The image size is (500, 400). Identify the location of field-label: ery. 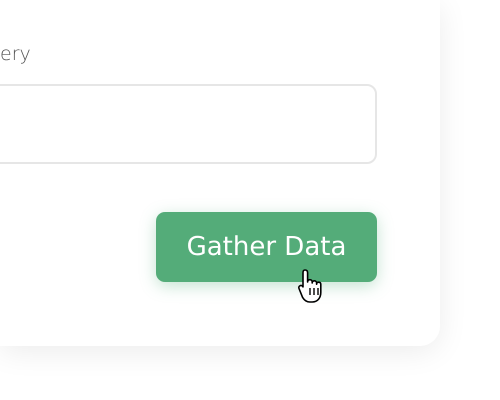
(15, 54).